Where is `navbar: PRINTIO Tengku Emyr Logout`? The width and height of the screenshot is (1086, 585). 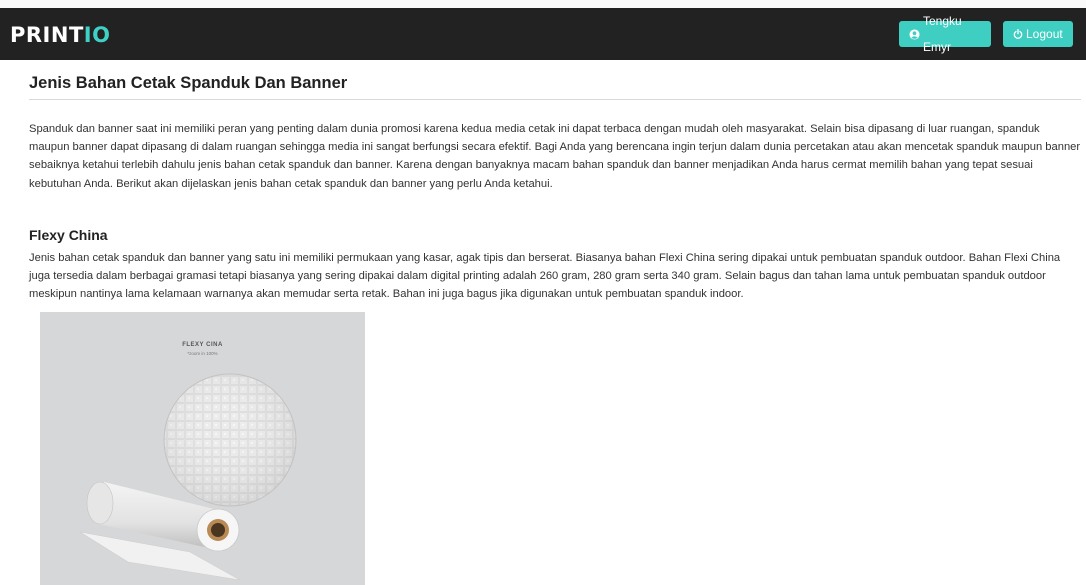
navbar: PRINTIO Tengku Emyr Logout is located at coordinates (543, 34).